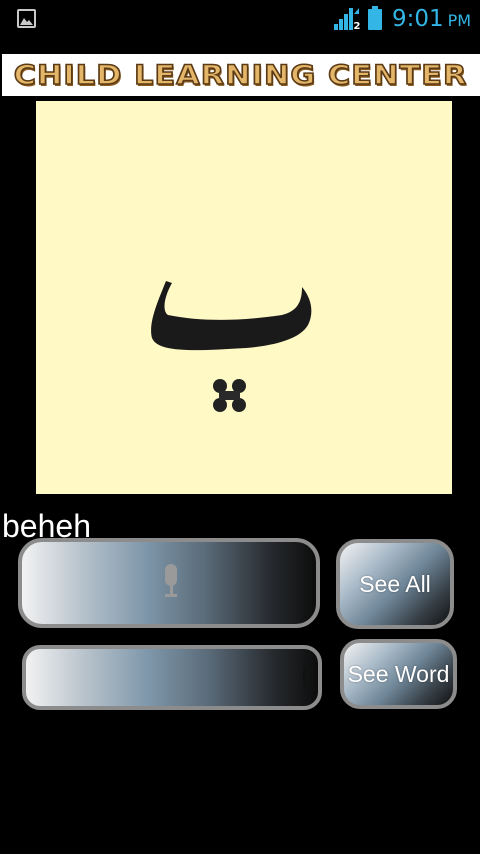 The width and height of the screenshot is (480, 854). I want to click on network-badge: 2, so click(357, 25).